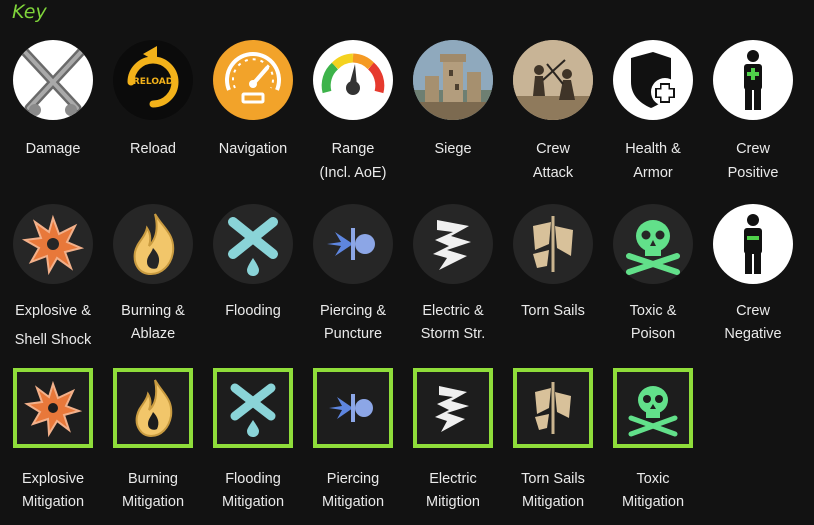  Describe the element at coordinates (753, 311) in the screenshot. I see `label-crew-negative: Crew` at that location.